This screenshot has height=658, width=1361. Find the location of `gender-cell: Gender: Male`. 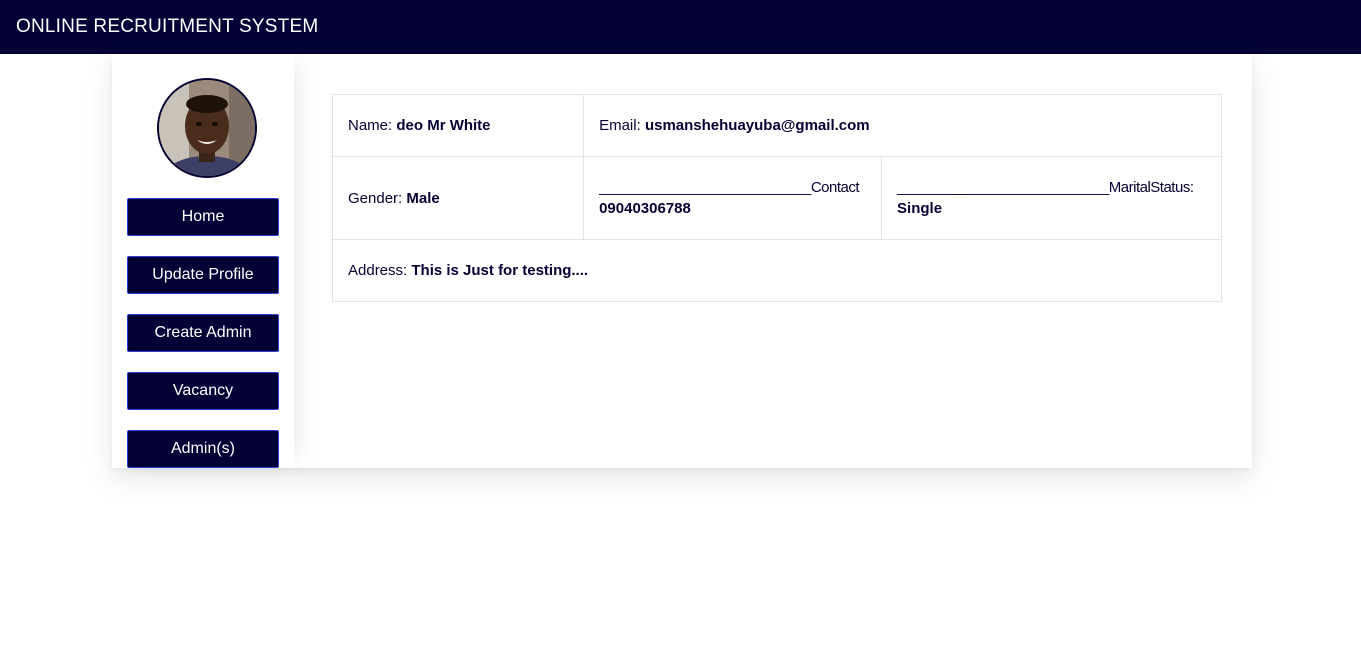

gender-cell: Gender: Male is located at coordinates (458, 198).